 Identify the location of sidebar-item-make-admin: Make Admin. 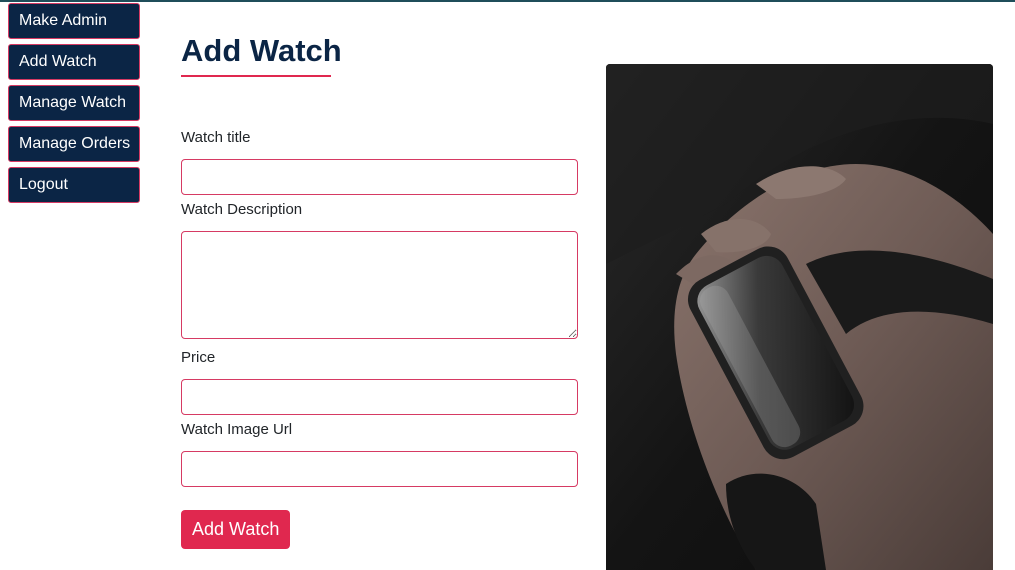
(74, 21).